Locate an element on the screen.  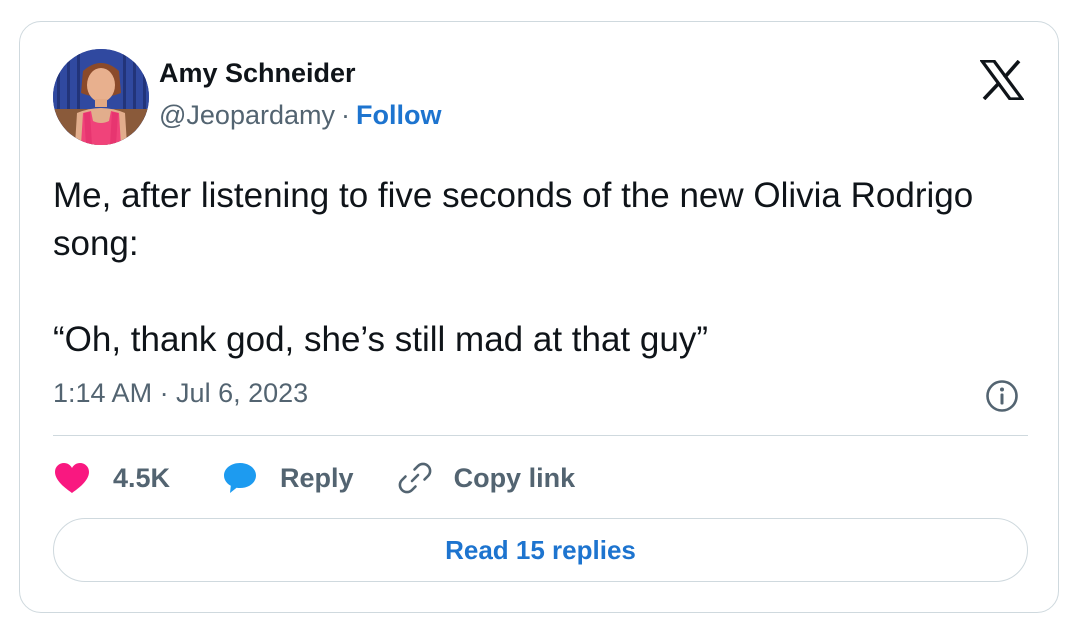
author-name: Amy Schneider is located at coordinates (257, 73).